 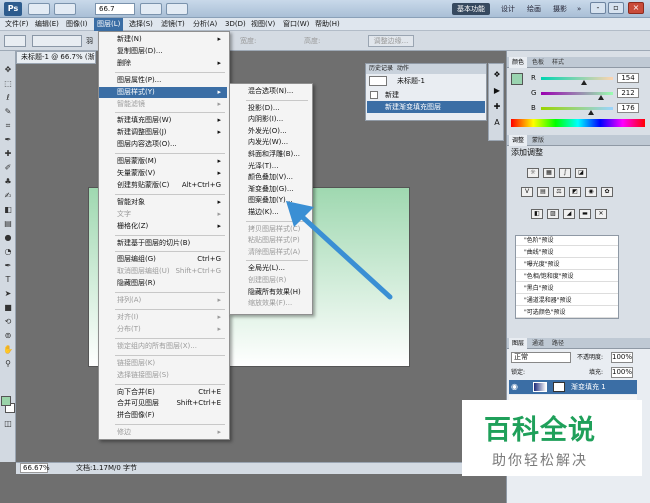 I want to click on black-white-icon: ◩, so click(x=575, y=192).